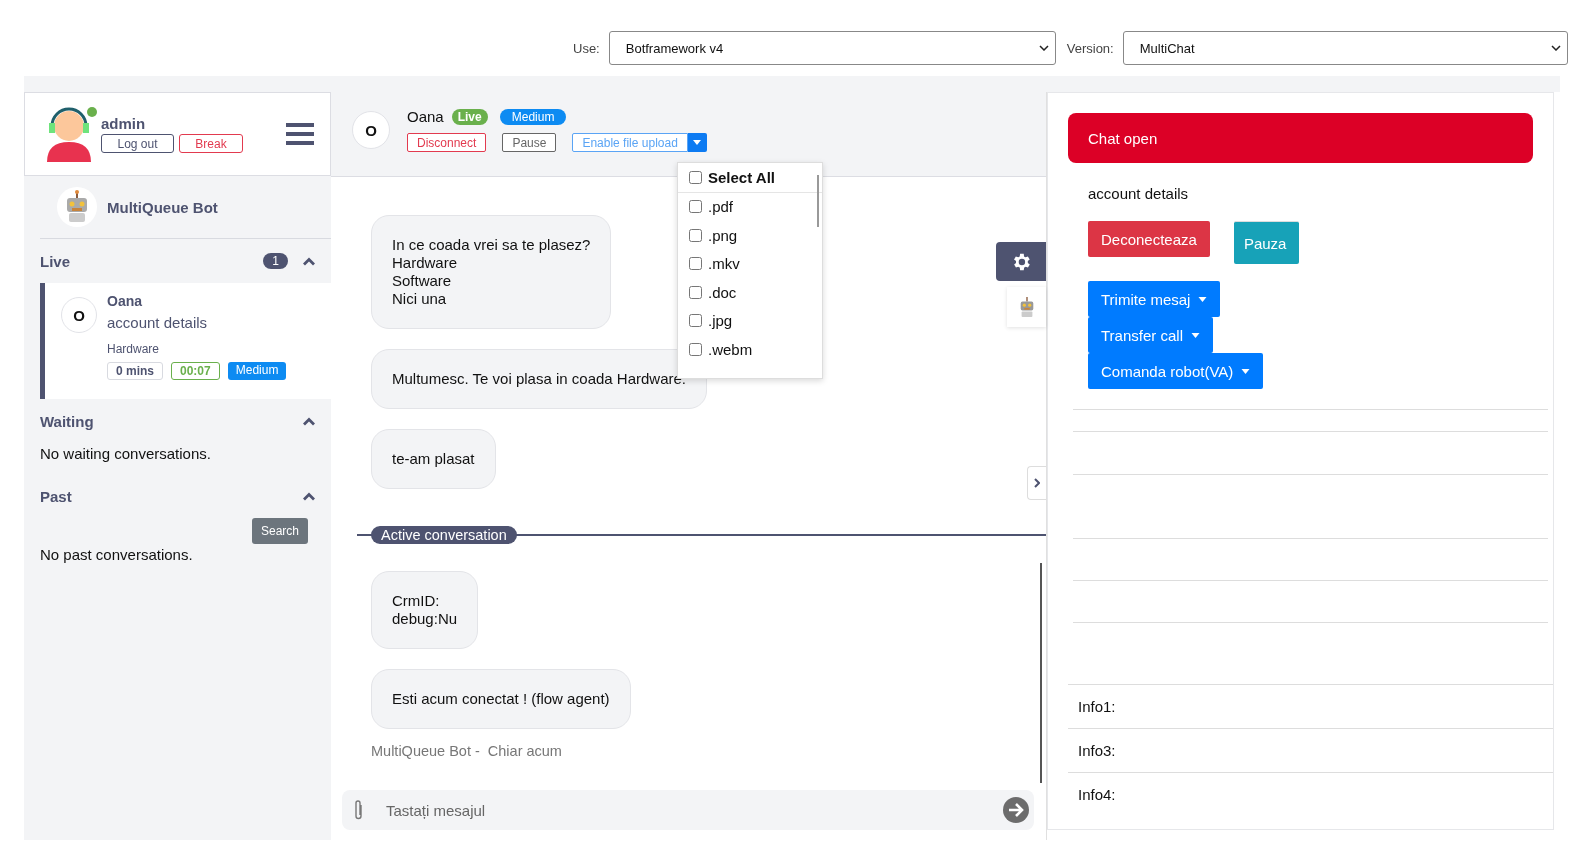 This screenshot has width=1583, height=850. Describe the element at coordinates (77, 207) in the screenshot. I see `robot-icon` at that location.